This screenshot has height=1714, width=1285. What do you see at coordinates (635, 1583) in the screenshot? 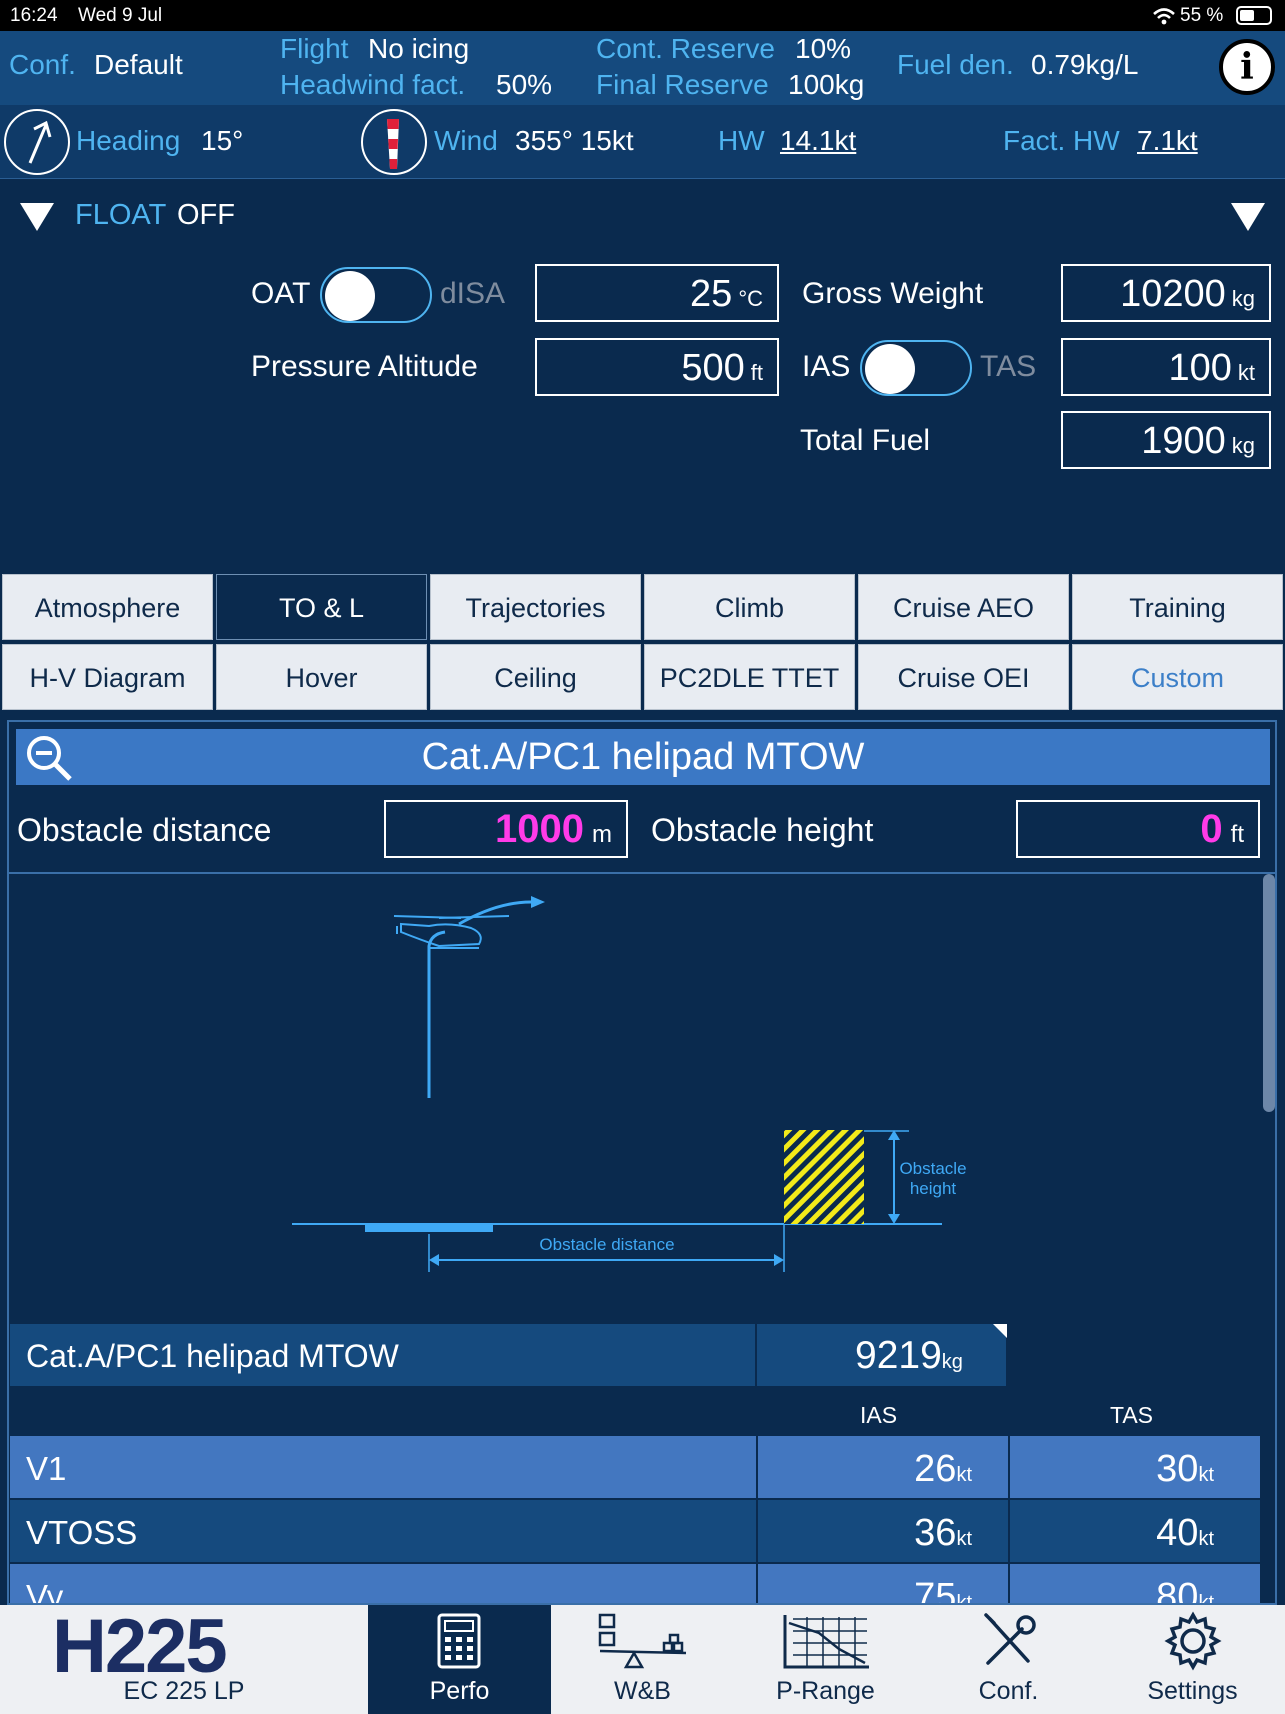
I see `speed-row-vy: Vy 75kt 80kt` at bounding box center [635, 1583].